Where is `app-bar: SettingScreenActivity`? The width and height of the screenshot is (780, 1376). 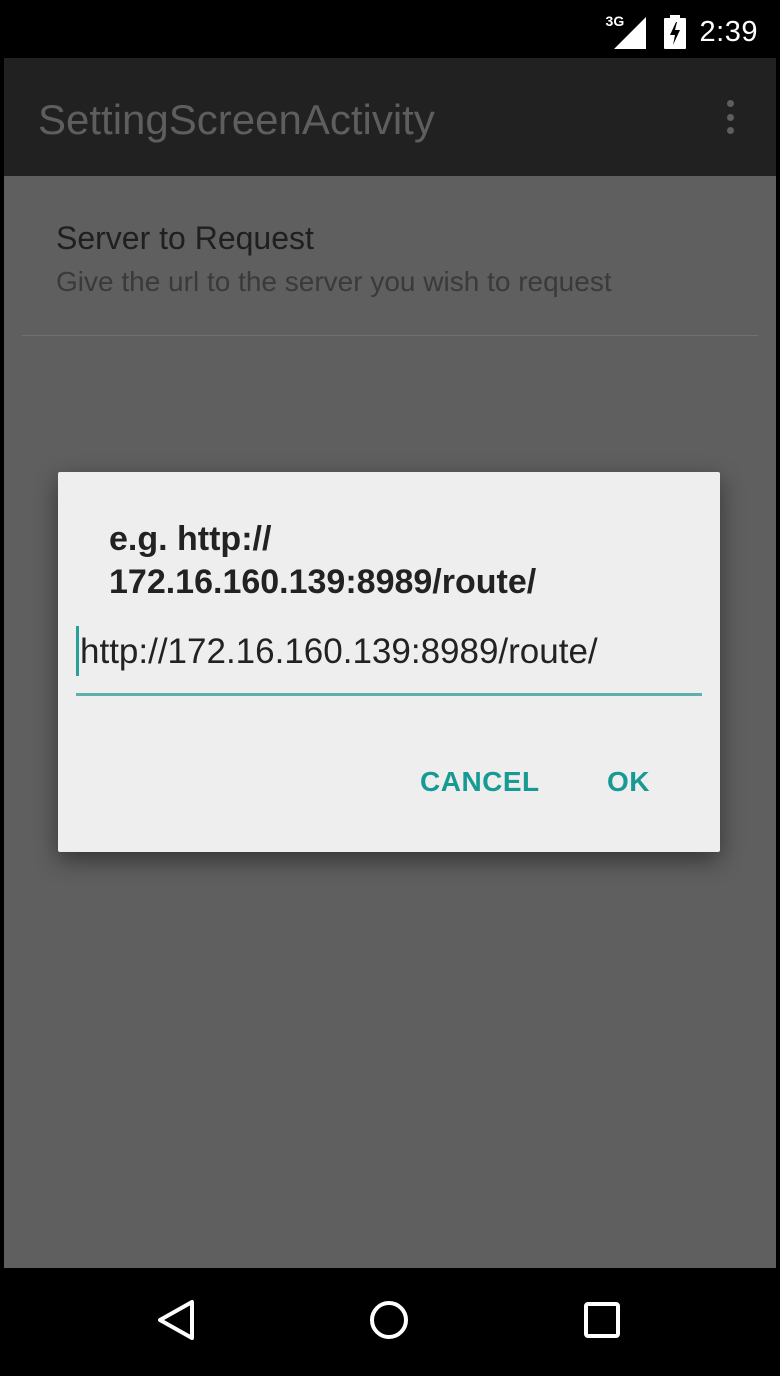
app-bar: SettingScreenActivity is located at coordinates (390, 117).